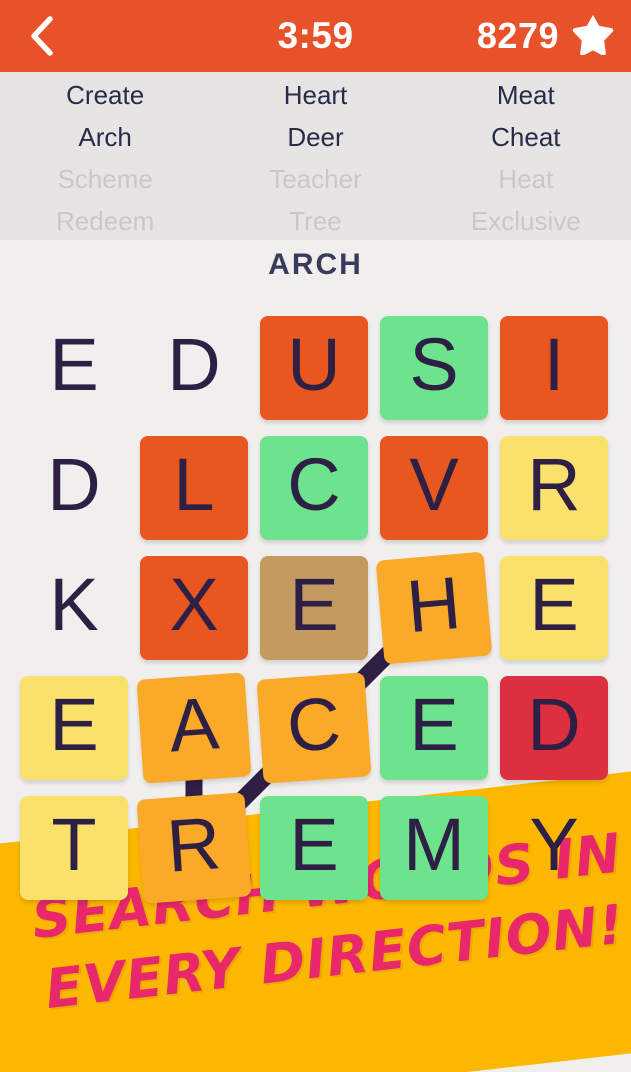 Image resolution: width=631 pixels, height=1072 pixels. I want to click on grid-tile: V, so click(434, 488).